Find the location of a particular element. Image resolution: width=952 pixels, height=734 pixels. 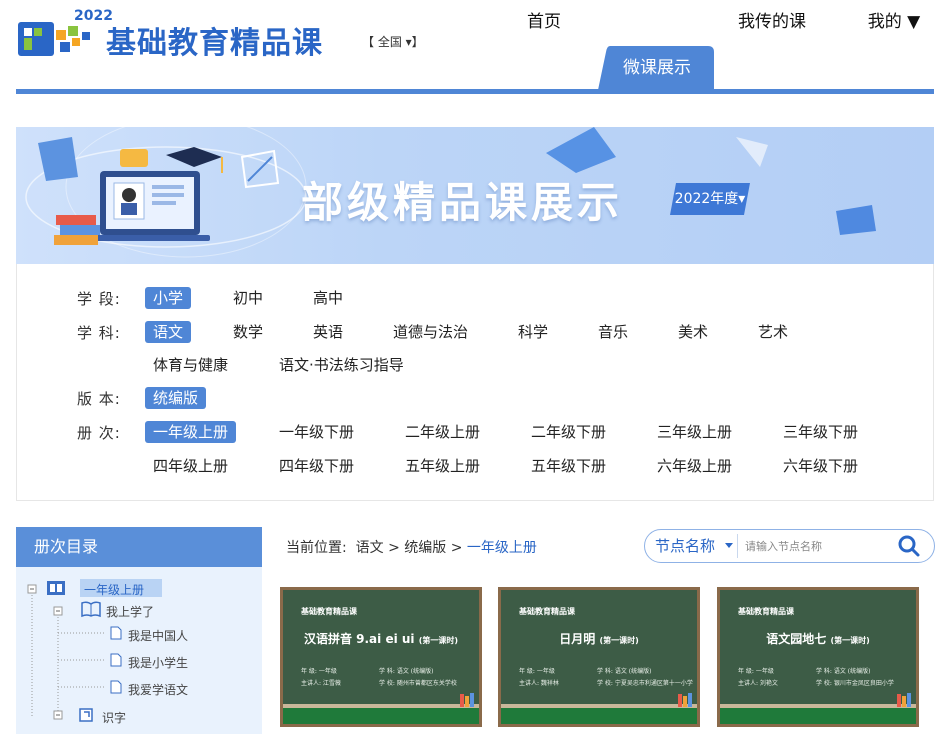

filter-edition-tongbian: 统编版 is located at coordinates (176, 398).